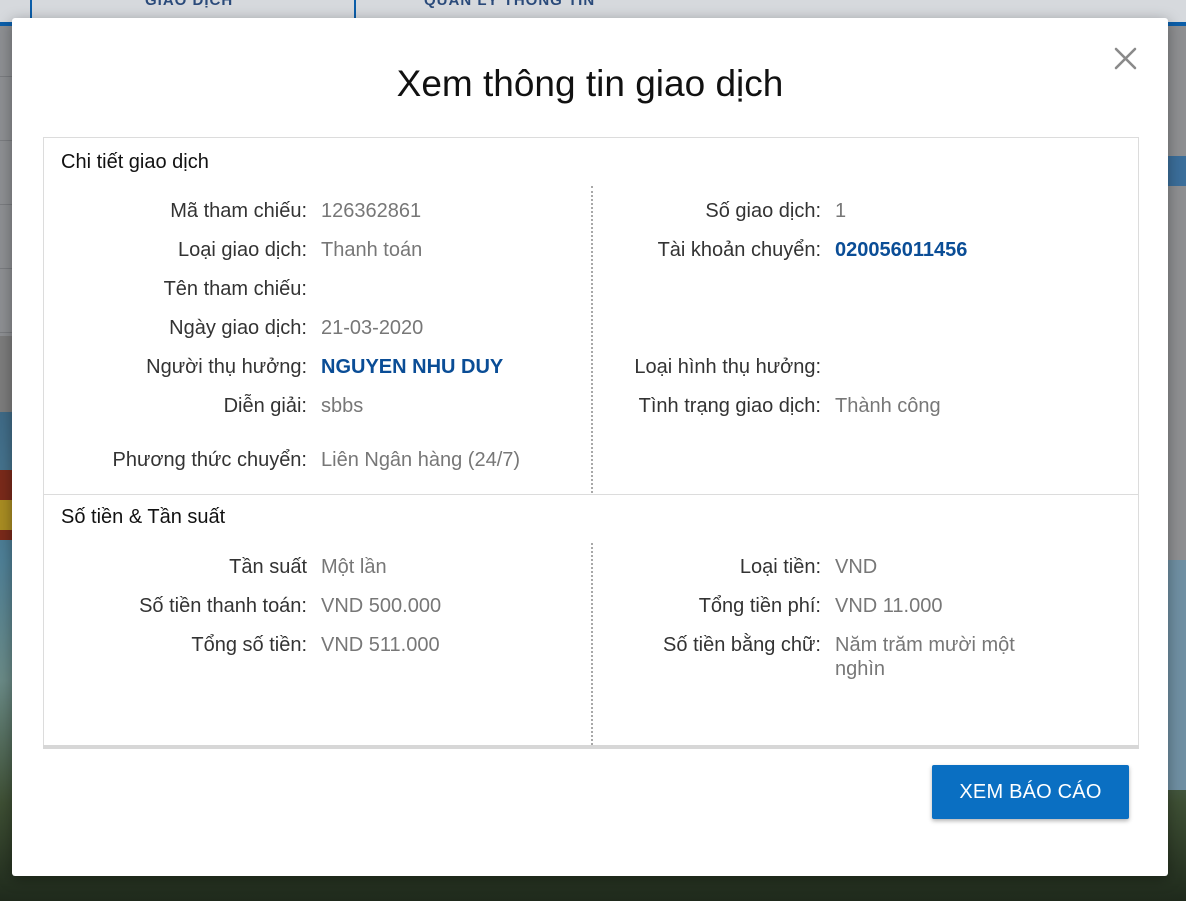 This screenshot has width=1186, height=901. What do you see at coordinates (591, 747) in the screenshot?
I see `panel-bottom-border` at bounding box center [591, 747].